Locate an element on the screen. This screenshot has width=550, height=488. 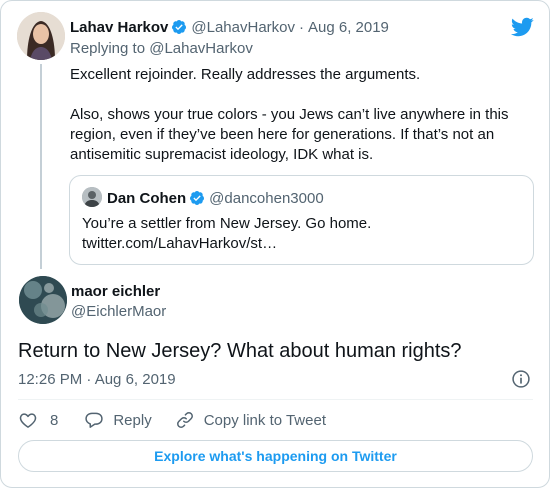
quoted-handle: @dancohen3000 is located at coordinates (266, 198).